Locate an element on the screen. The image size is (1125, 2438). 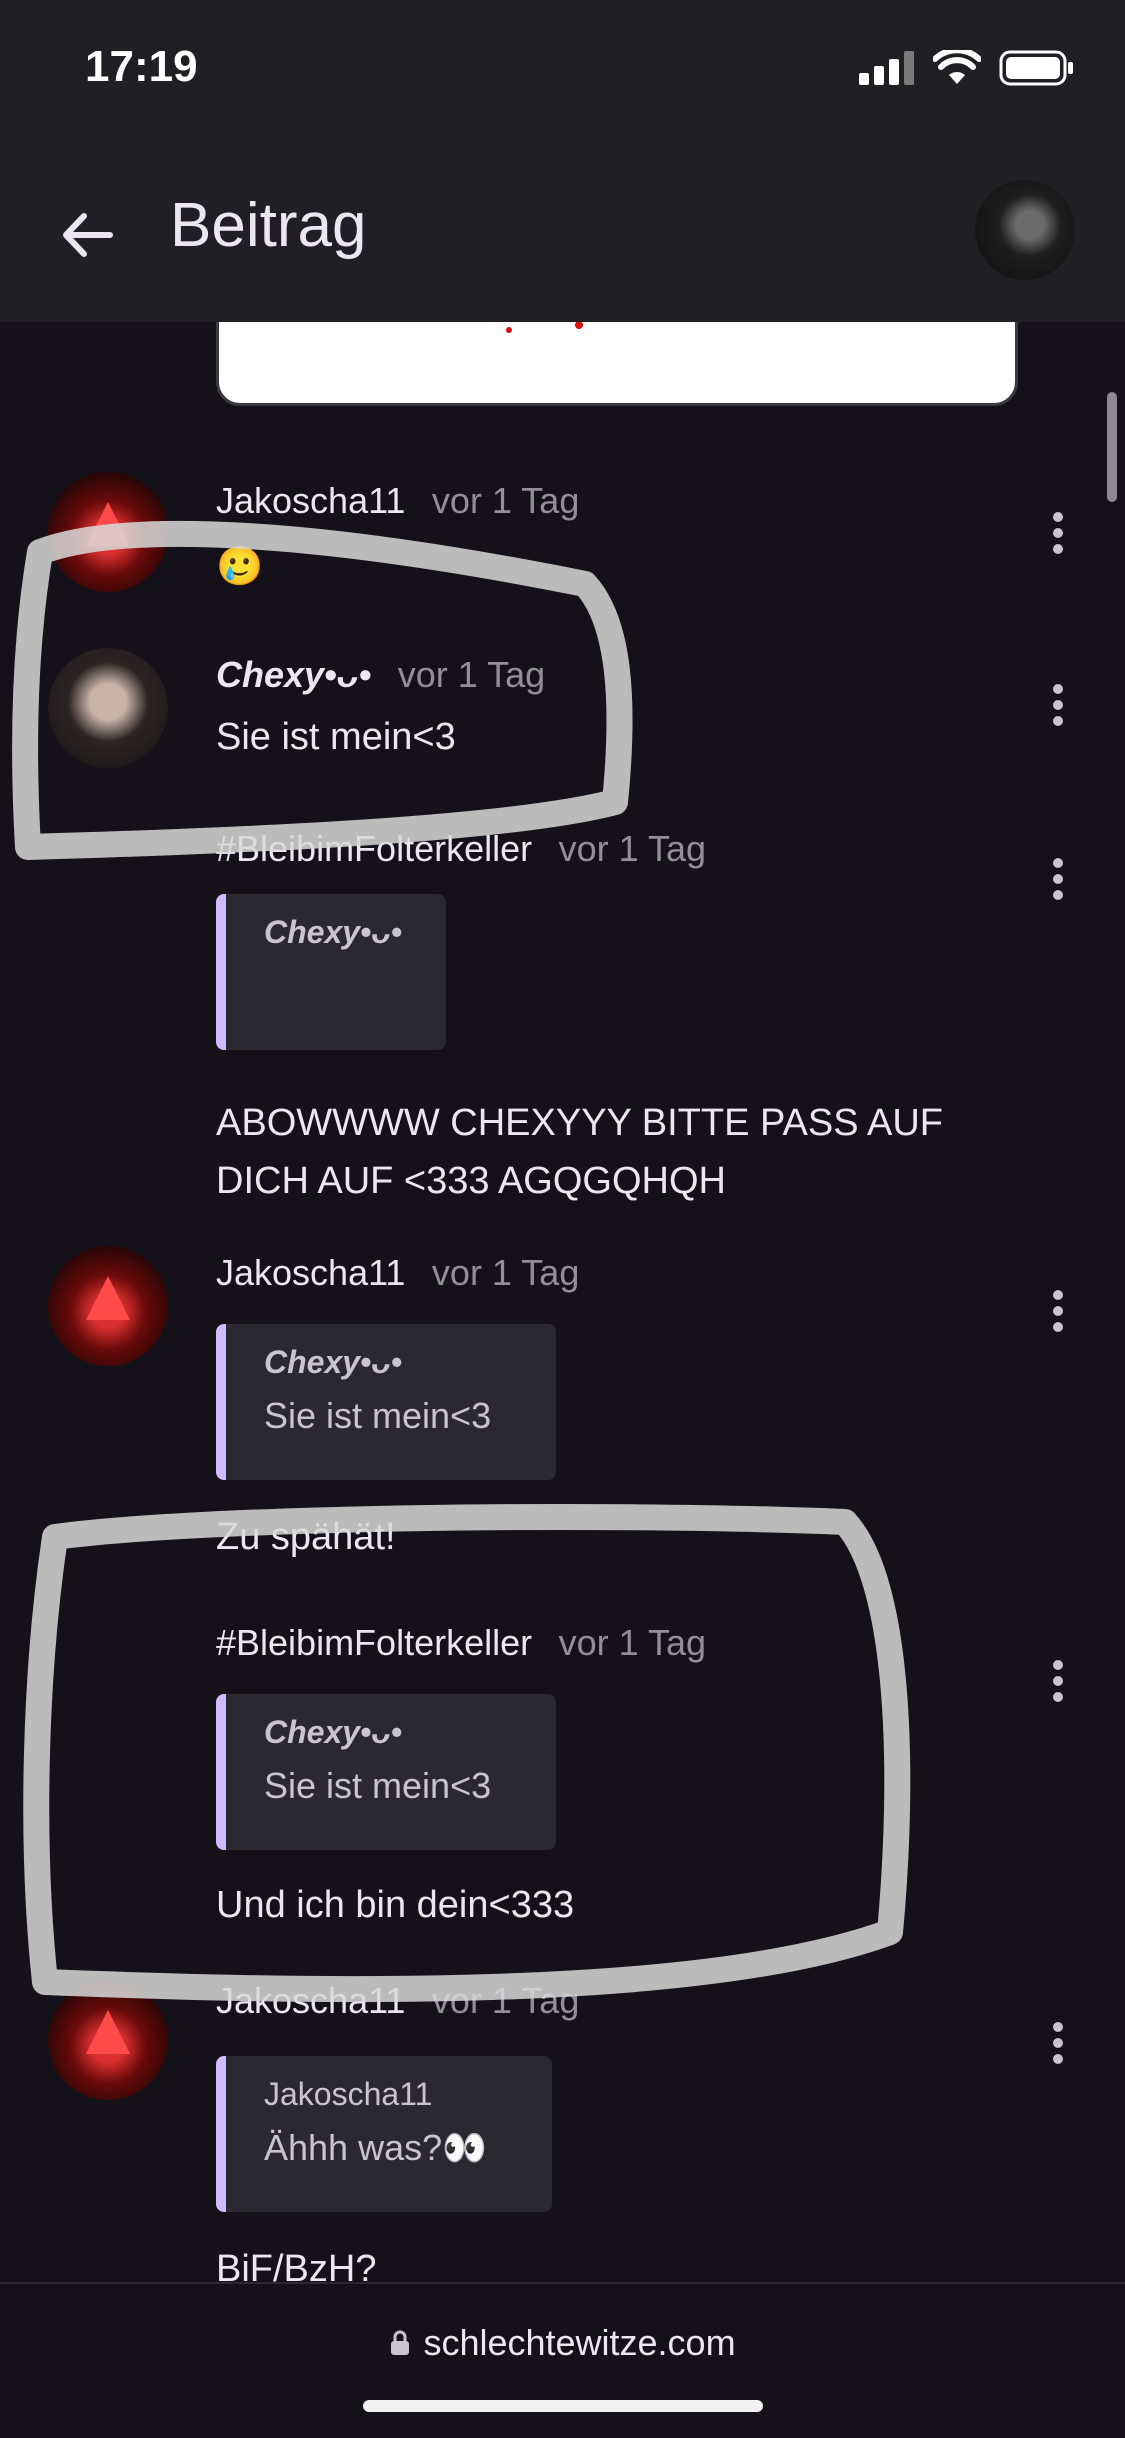
quoted-comment: Jakoscha11 Ähhh was?👀 is located at coordinates (384, 2134).